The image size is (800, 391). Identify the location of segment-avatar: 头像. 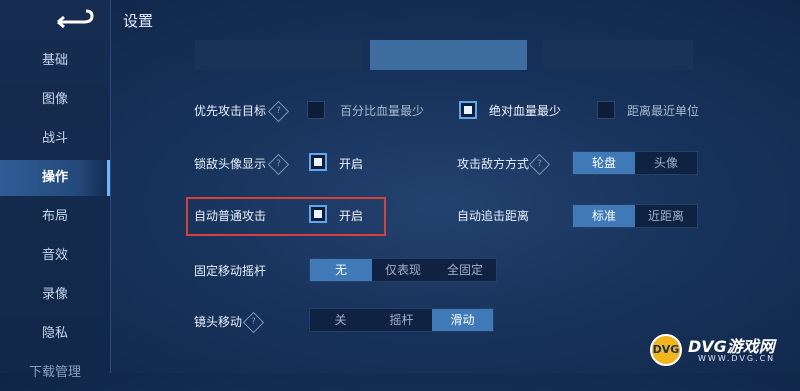
(666, 163).